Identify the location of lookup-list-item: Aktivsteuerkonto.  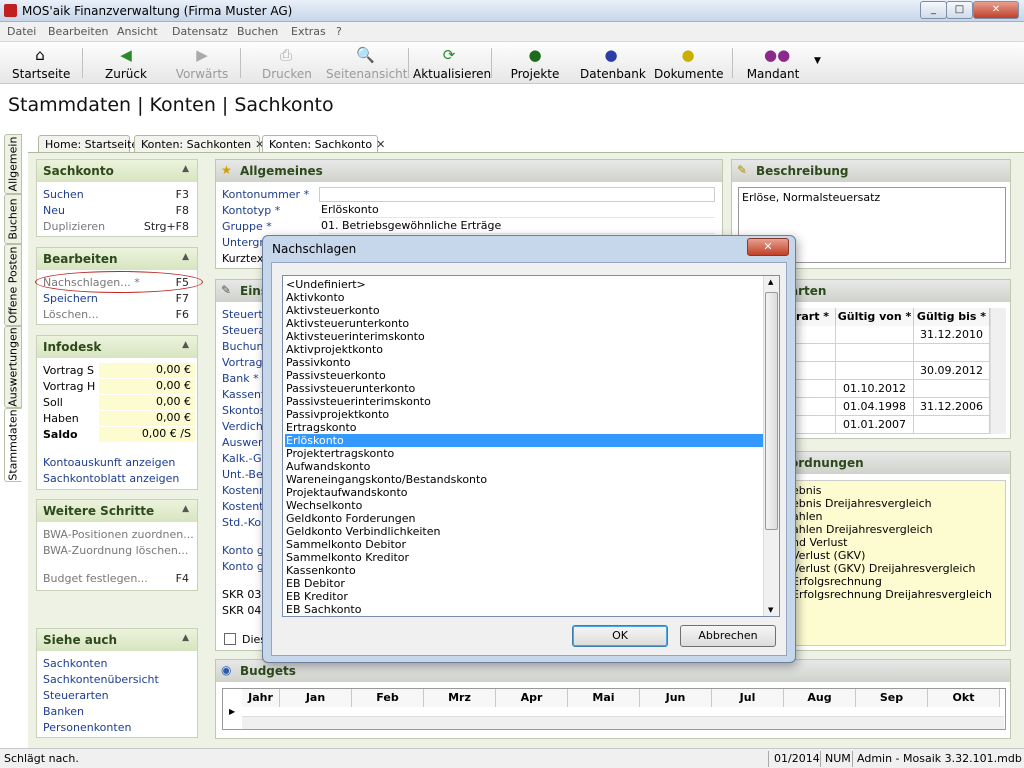
(524, 310).